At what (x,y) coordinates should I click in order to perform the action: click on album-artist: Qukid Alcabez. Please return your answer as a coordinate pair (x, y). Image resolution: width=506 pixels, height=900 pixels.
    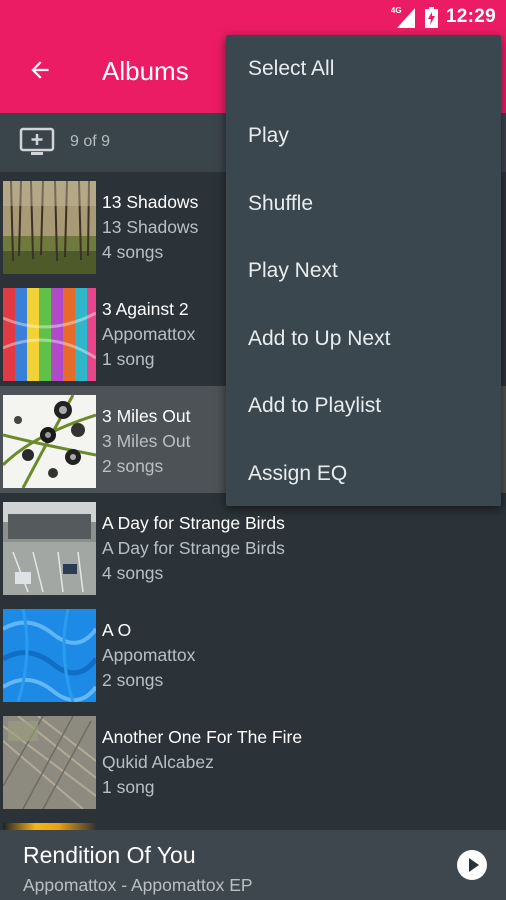
    Looking at the image, I should click on (158, 762).